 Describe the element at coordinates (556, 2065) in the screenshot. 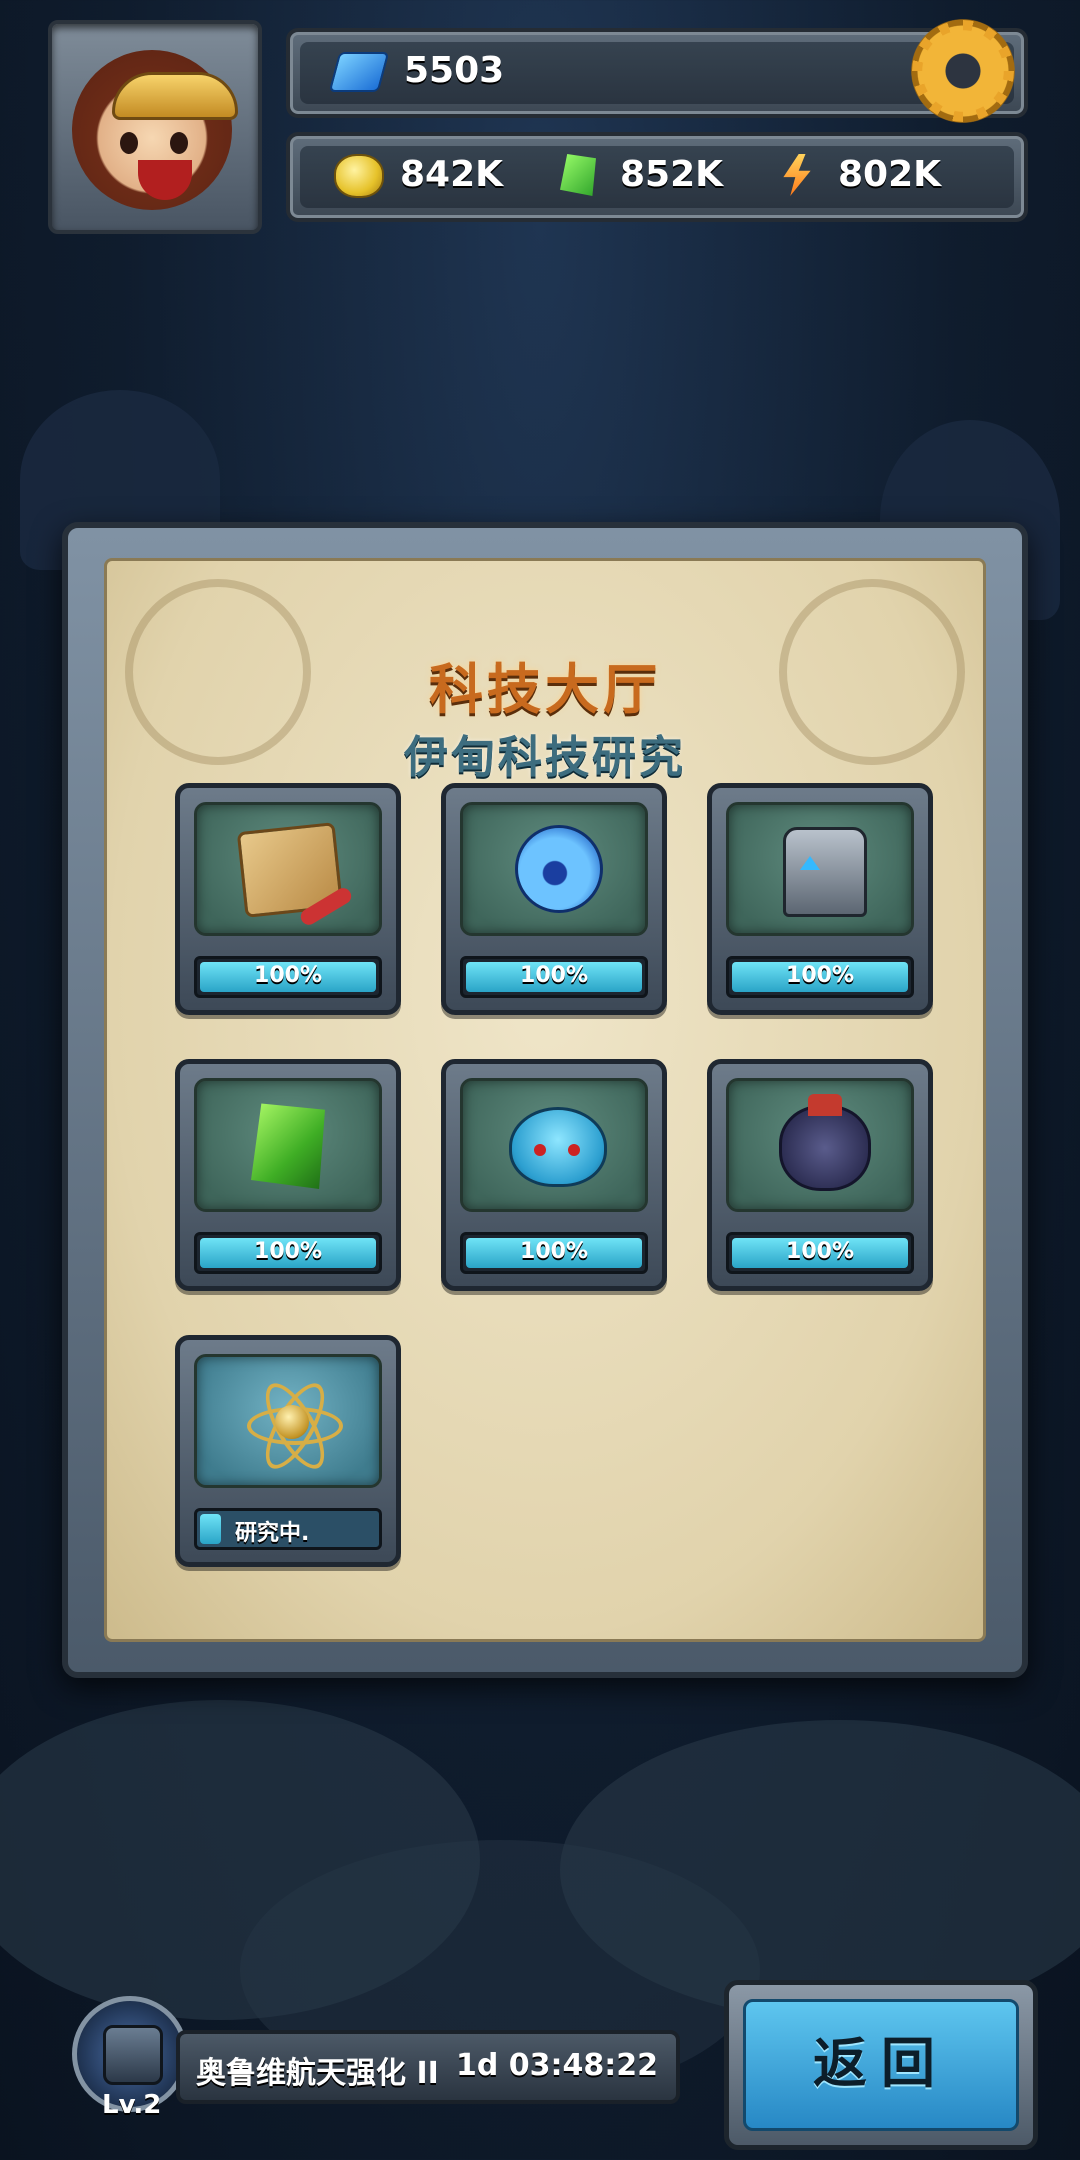

I see `task-timer: 1d 03:48:22` at that location.